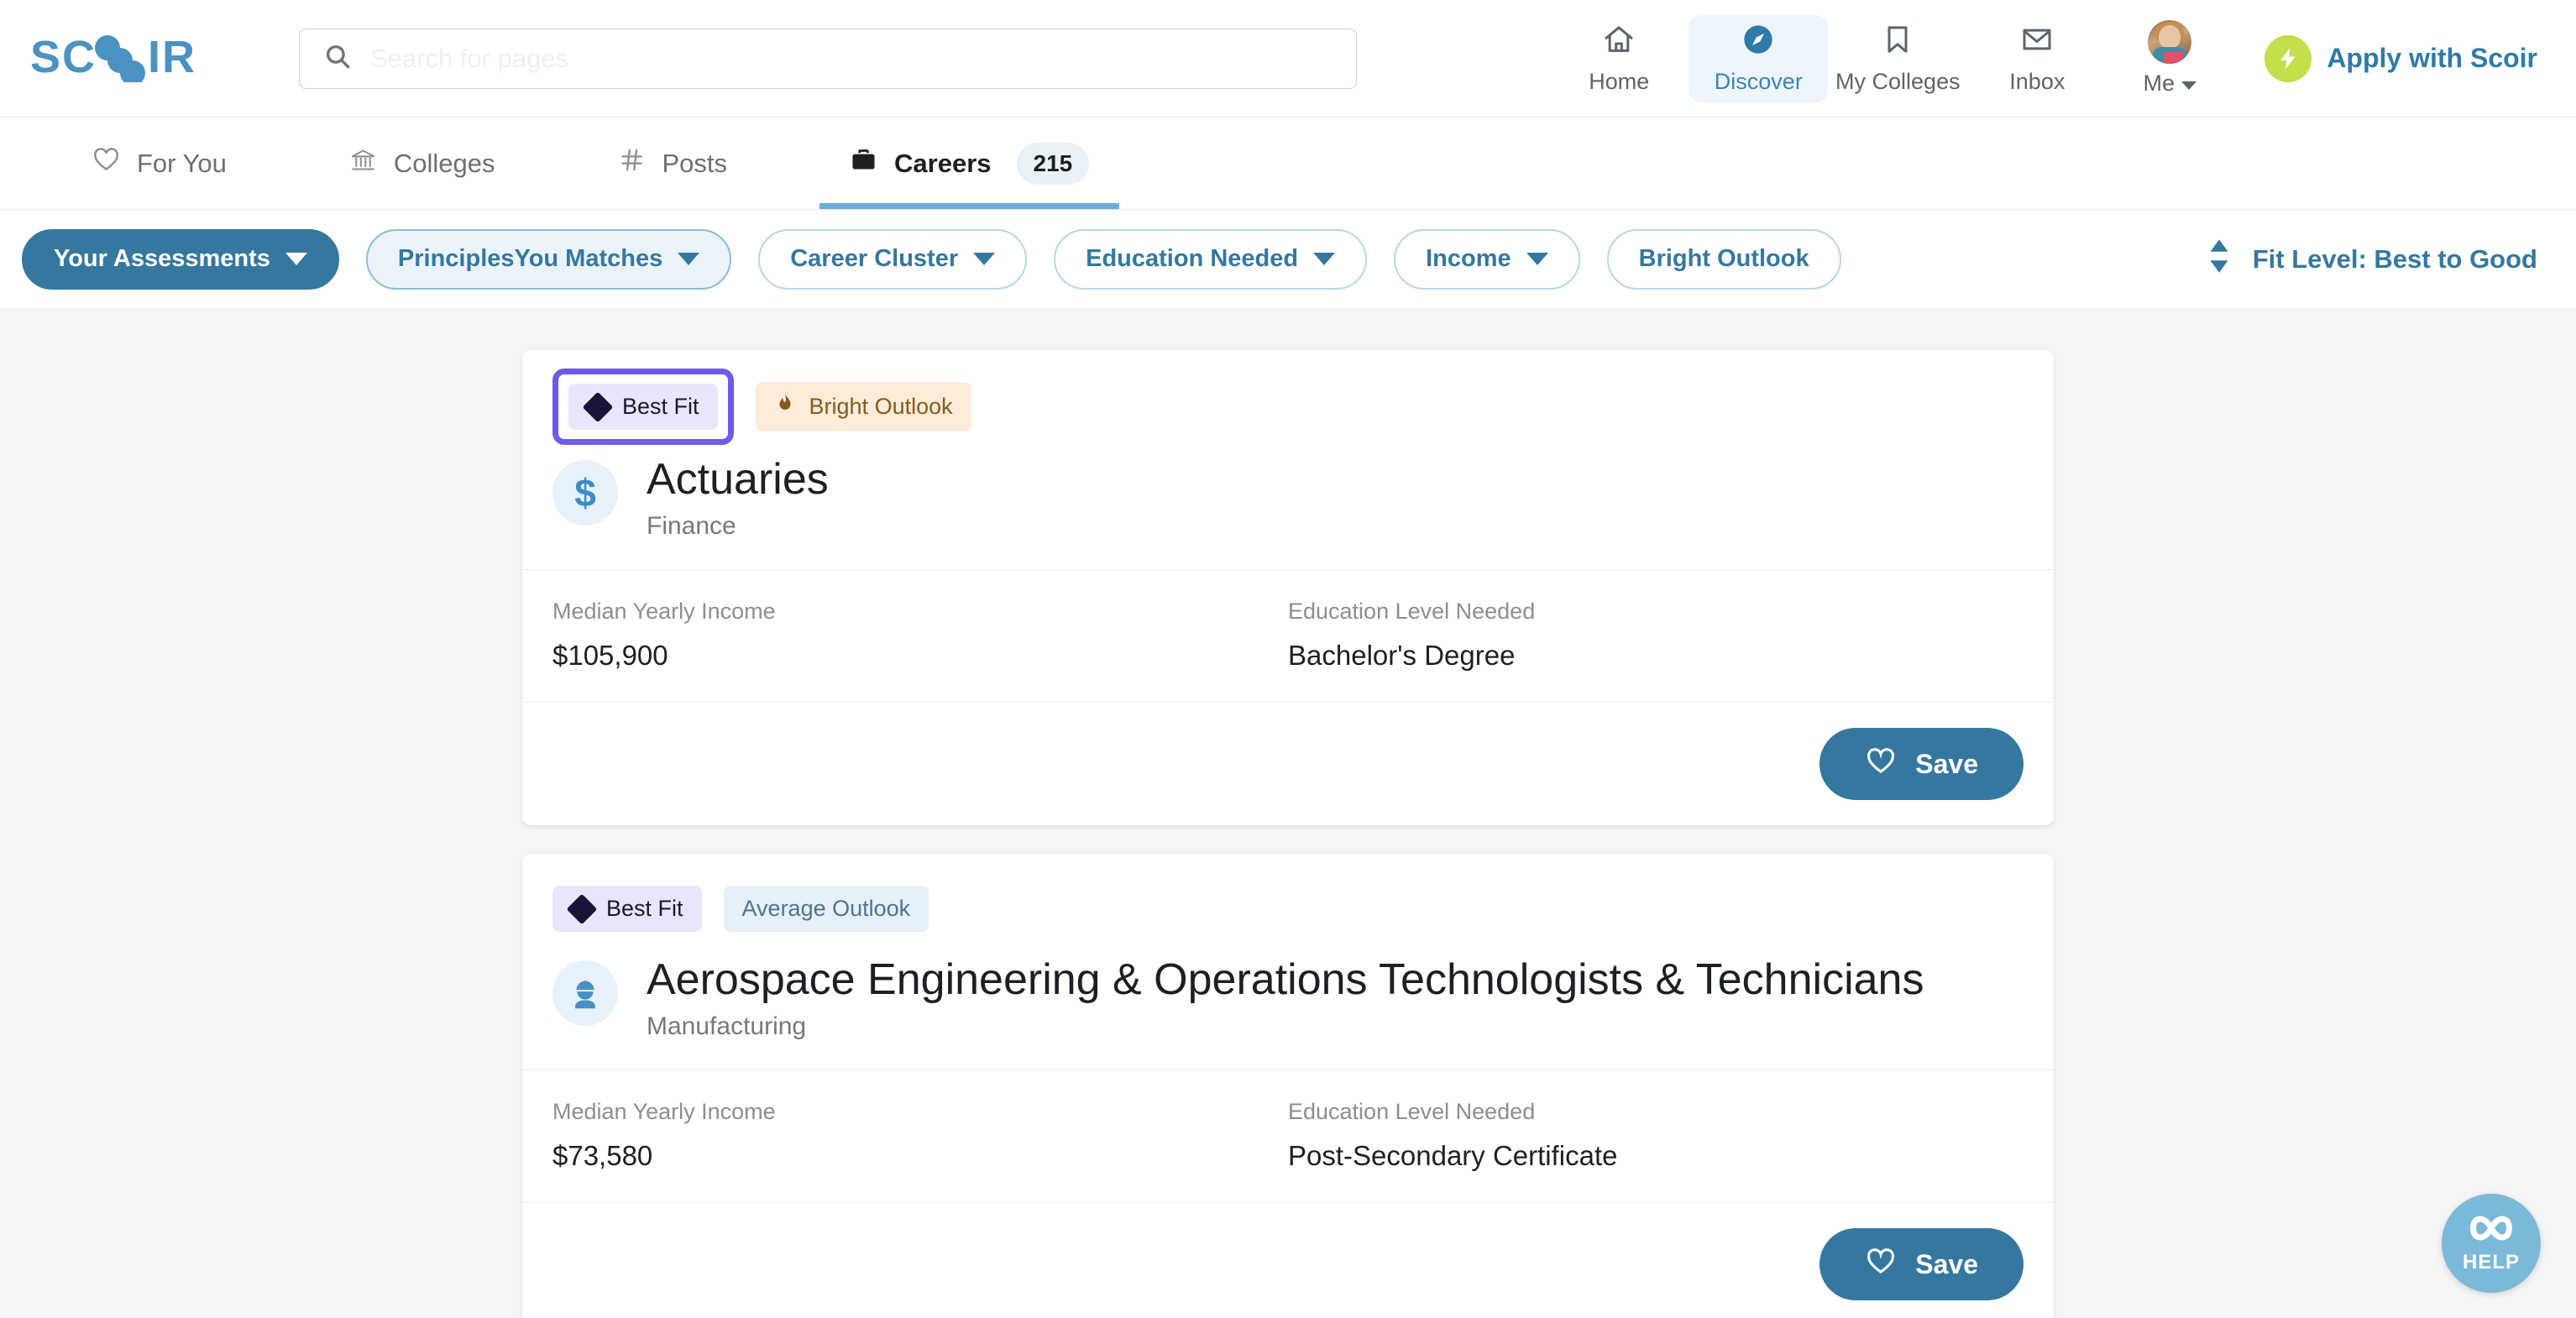 This screenshot has height=1318, width=2576. What do you see at coordinates (1946, 763) in the screenshot?
I see `save-button-label: Save` at bounding box center [1946, 763].